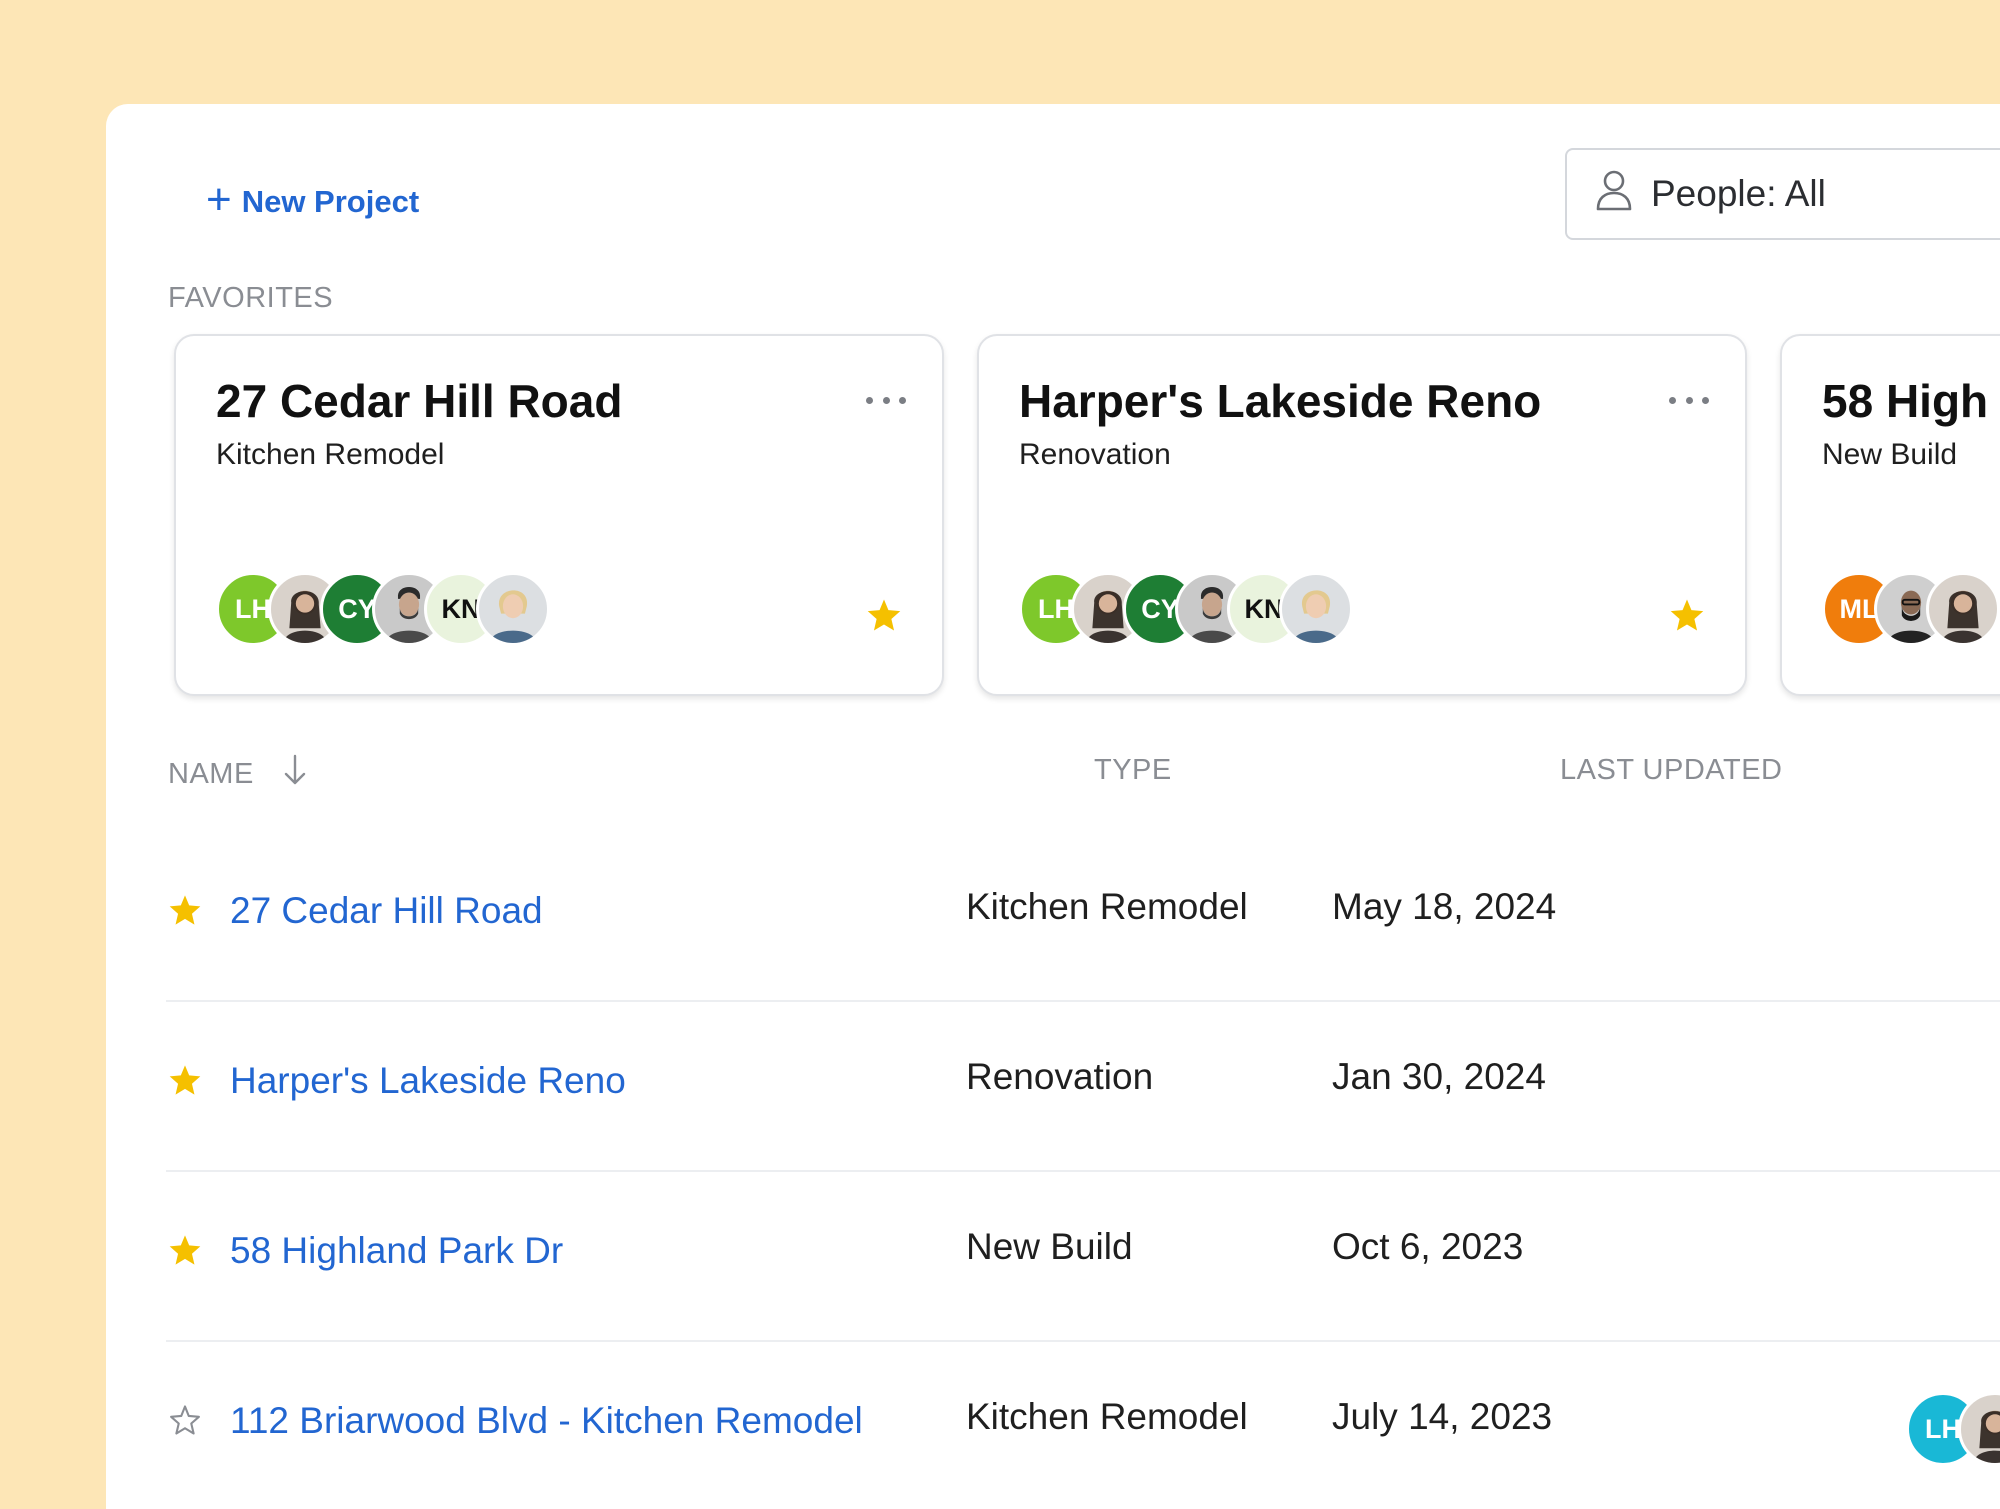 Image resolution: width=2000 pixels, height=1509 pixels. I want to click on last-updated: May 18, 2024, so click(1444, 906).